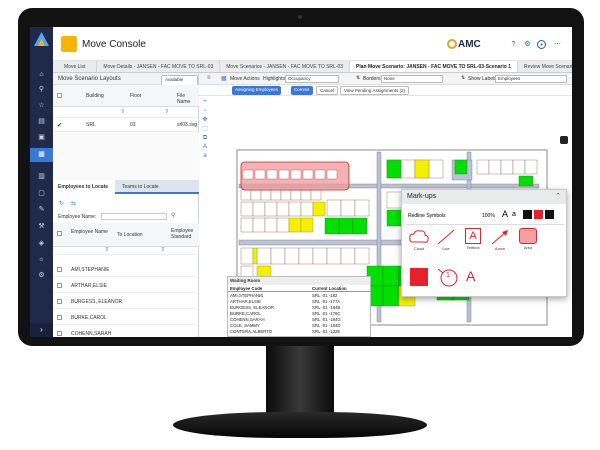 The width and height of the screenshot is (600, 450). What do you see at coordinates (41, 137) in the screenshot?
I see `folder-icon: ▣` at bounding box center [41, 137].